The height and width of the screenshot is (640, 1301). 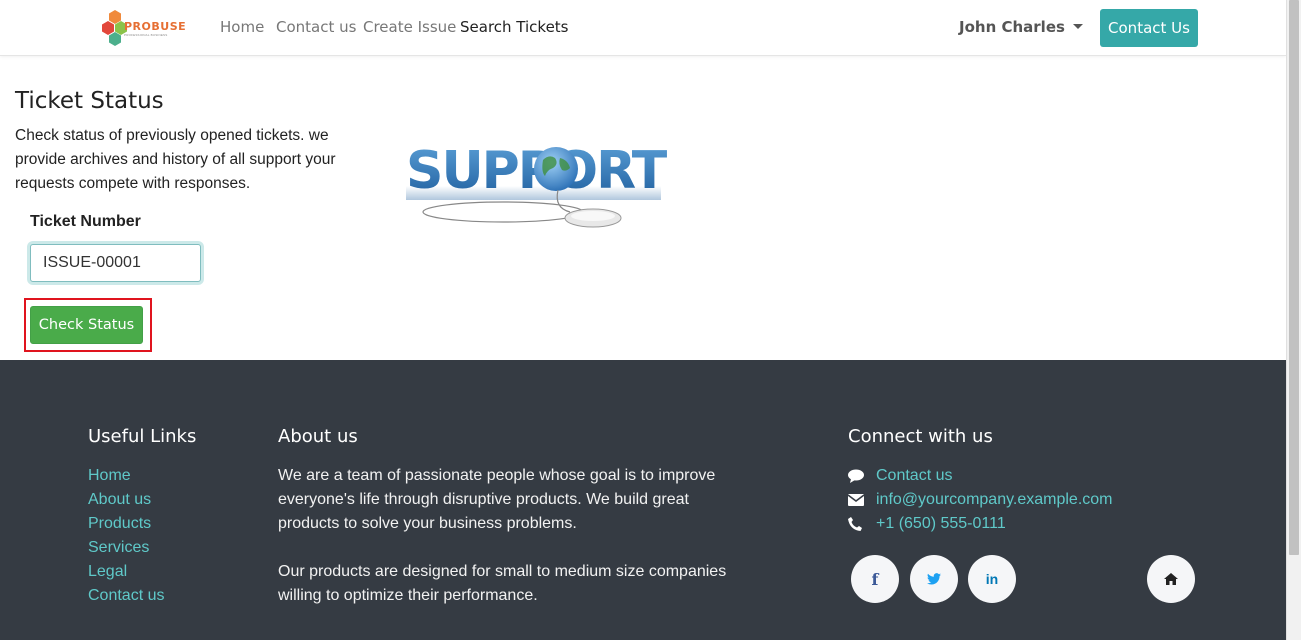 What do you see at coordinates (318, 436) in the screenshot?
I see `about-us-heading: About us` at bounding box center [318, 436].